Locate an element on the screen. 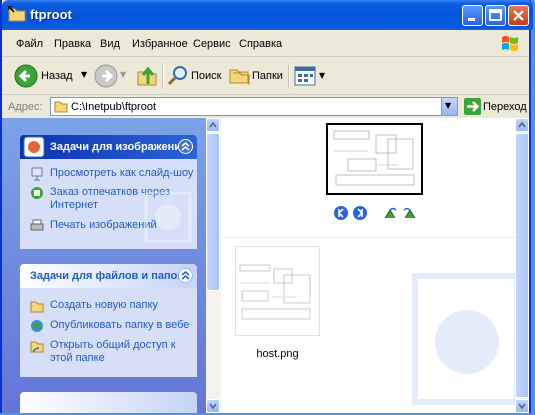 The width and height of the screenshot is (535, 415). print-icon is located at coordinates (37, 225).